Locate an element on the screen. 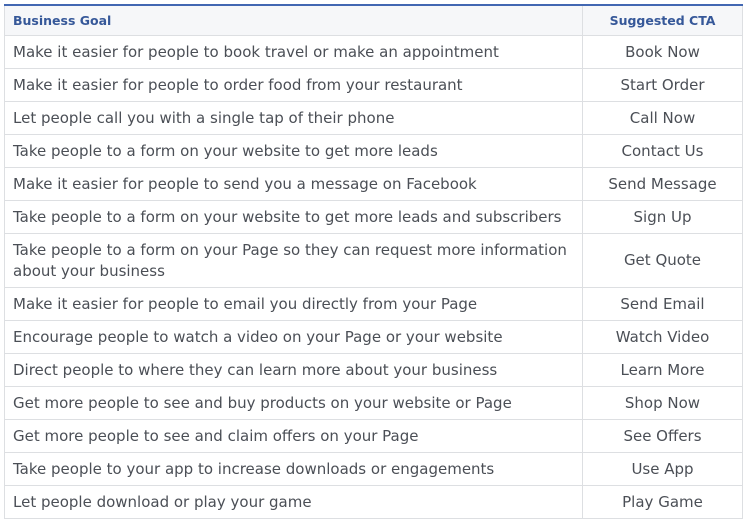 This screenshot has width=744, height=524. suggested-cta-cell: Watch Video is located at coordinates (662, 337).